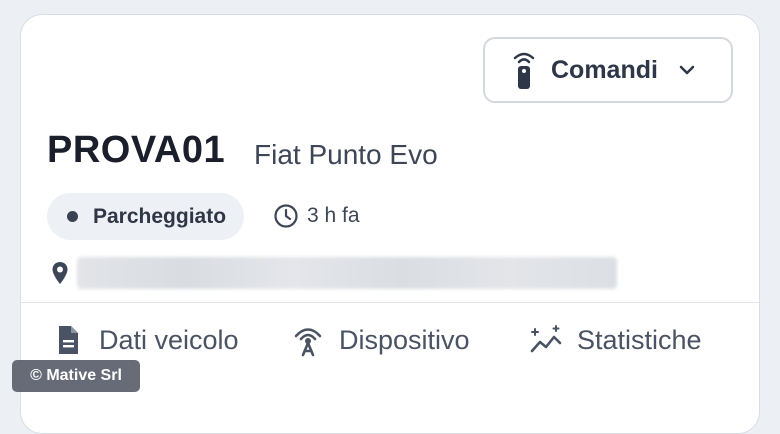  What do you see at coordinates (68, 340) in the screenshot?
I see `document-icon` at bounding box center [68, 340].